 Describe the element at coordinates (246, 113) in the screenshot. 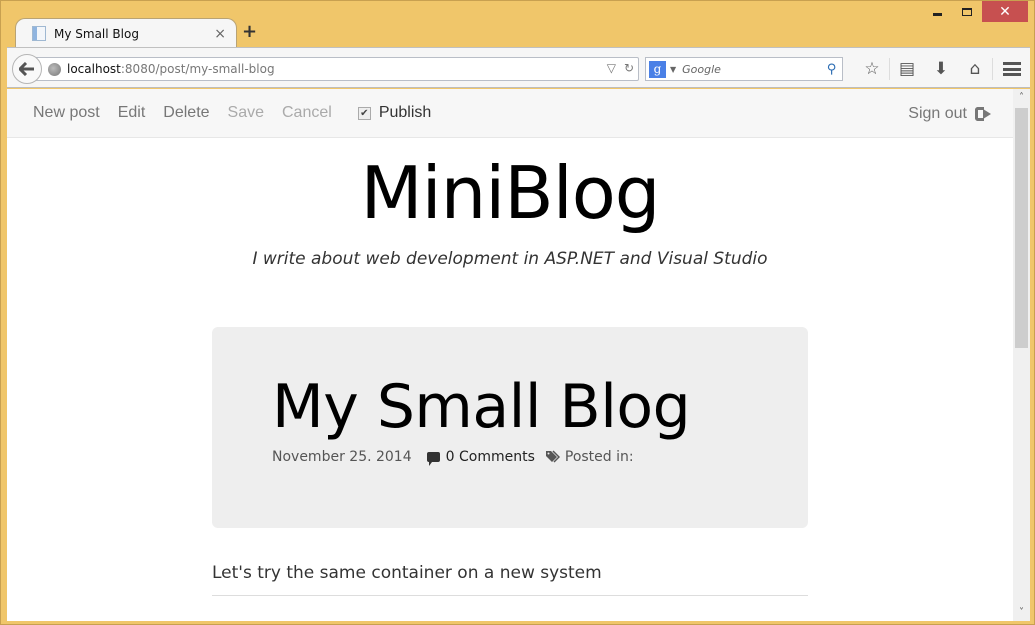

I see `save-link: Save` at that location.